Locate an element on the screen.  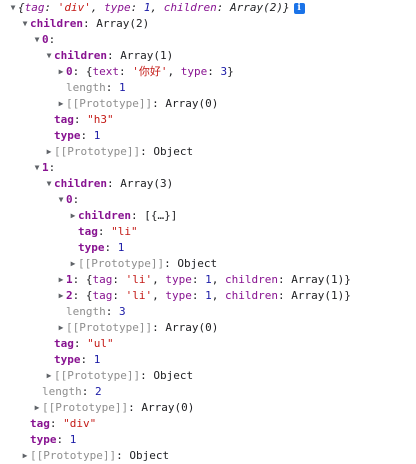
info-icon: i is located at coordinates (299, 8).